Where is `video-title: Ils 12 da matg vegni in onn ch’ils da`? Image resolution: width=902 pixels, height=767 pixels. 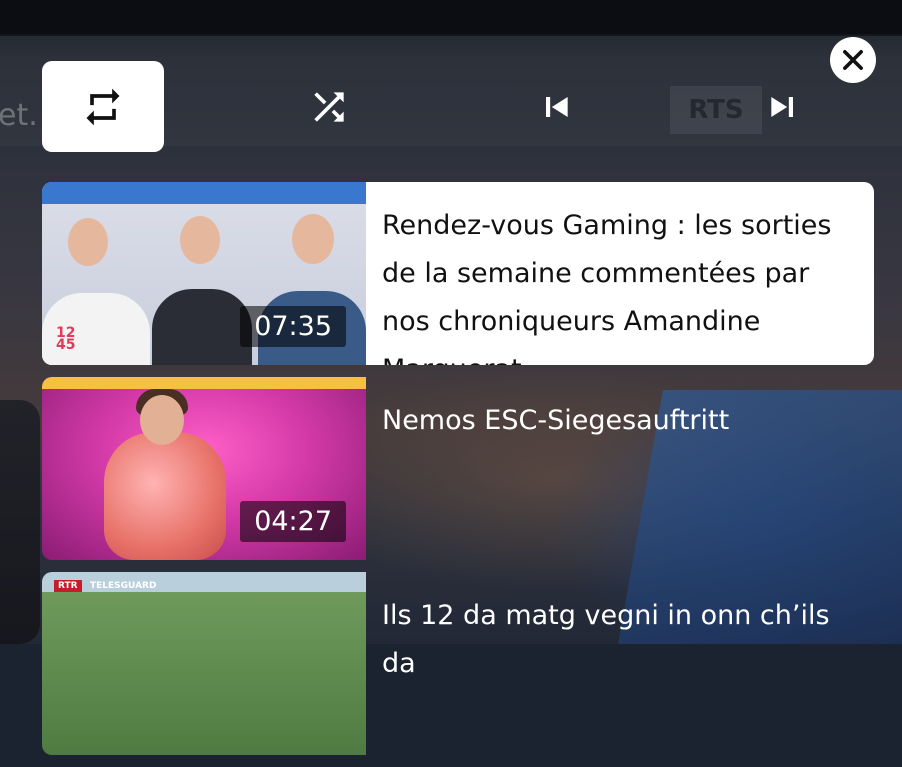 video-title: Ils 12 da matg vegni in onn ch’ils da is located at coordinates (606, 639).